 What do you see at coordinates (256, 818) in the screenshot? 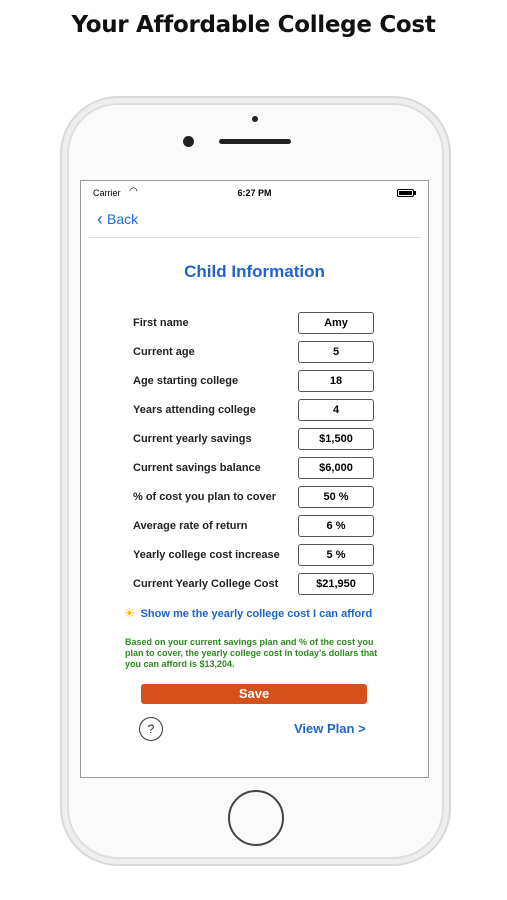
I see `home-button` at bounding box center [256, 818].